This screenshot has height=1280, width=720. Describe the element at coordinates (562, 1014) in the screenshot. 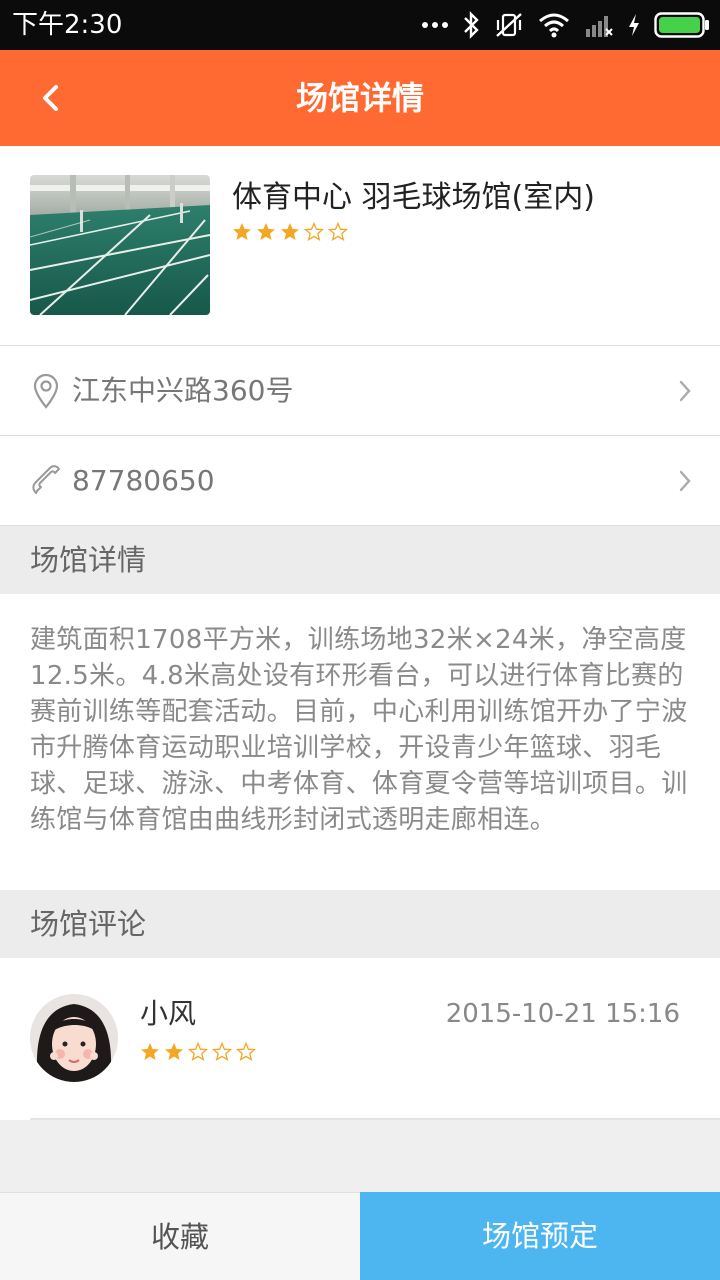

I see `review-date: 2015-10-21 15:16` at that location.